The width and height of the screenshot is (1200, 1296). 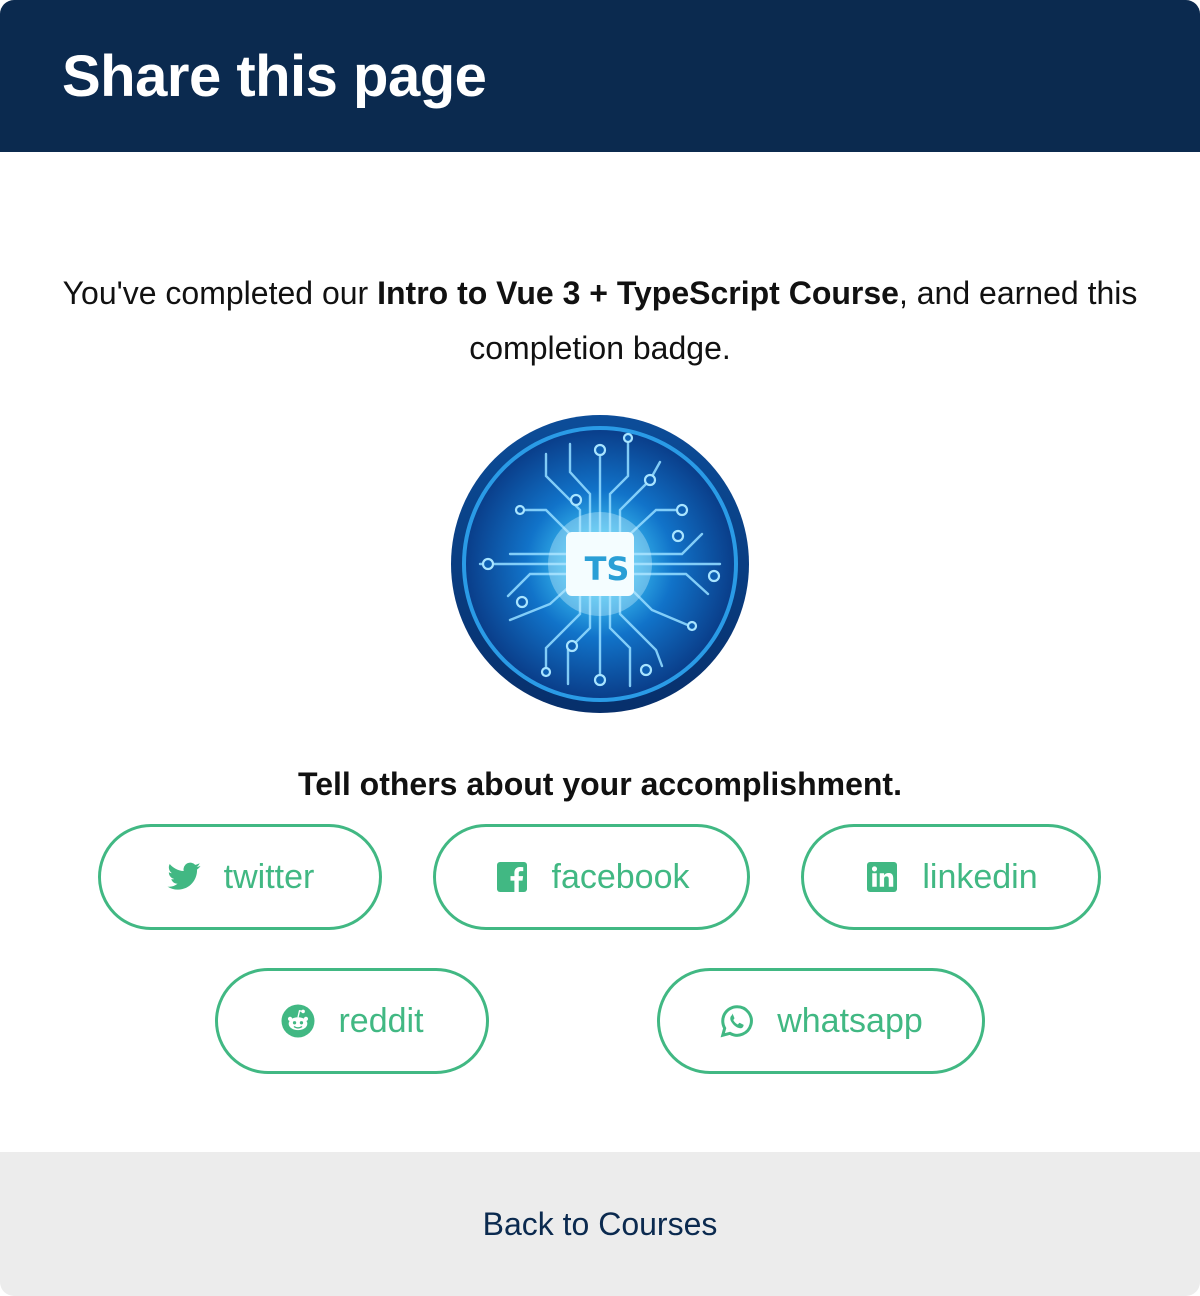 I want to click on share-twitter-button: twitter, so click(x=240, y=877).